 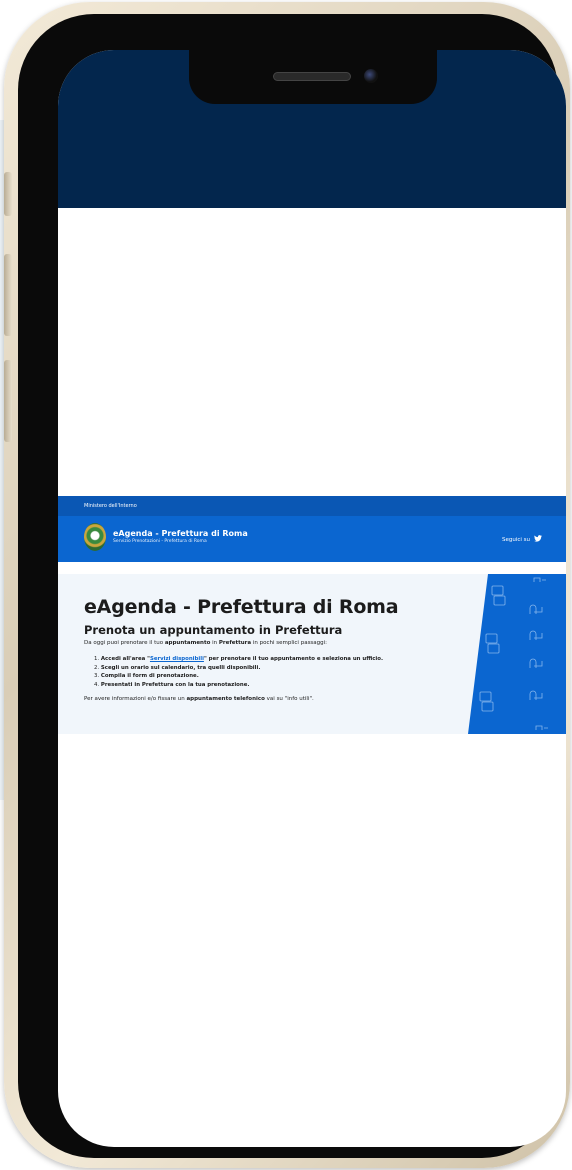 What do you see at coordinates (312, 506) in the screenshot?
I see `ministry-bar: Ministero dell'Interno` at bounding box center [312, 506].